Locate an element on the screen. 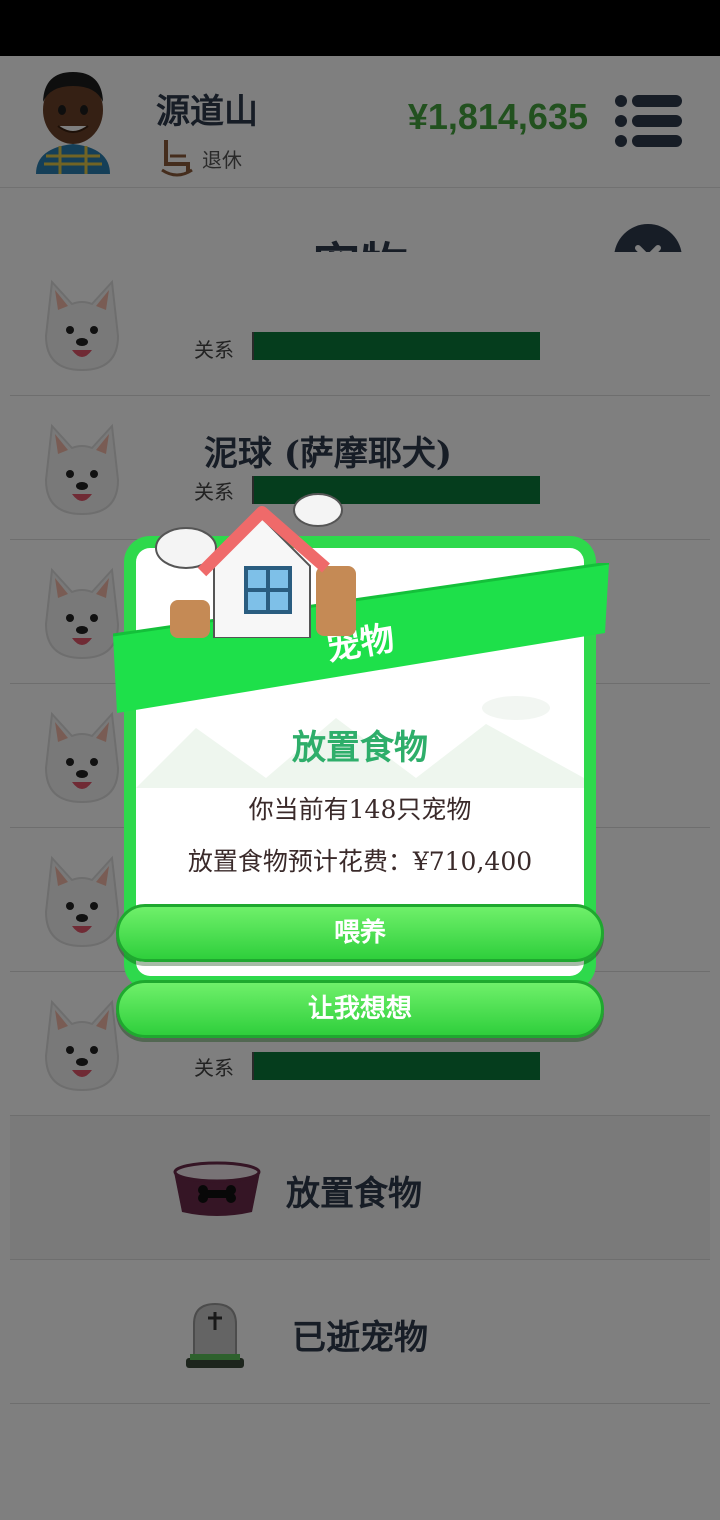 This screenshot has height=1520, width=720. dialog-subtitle: 放置食物 is located at coordinates (360, 748).